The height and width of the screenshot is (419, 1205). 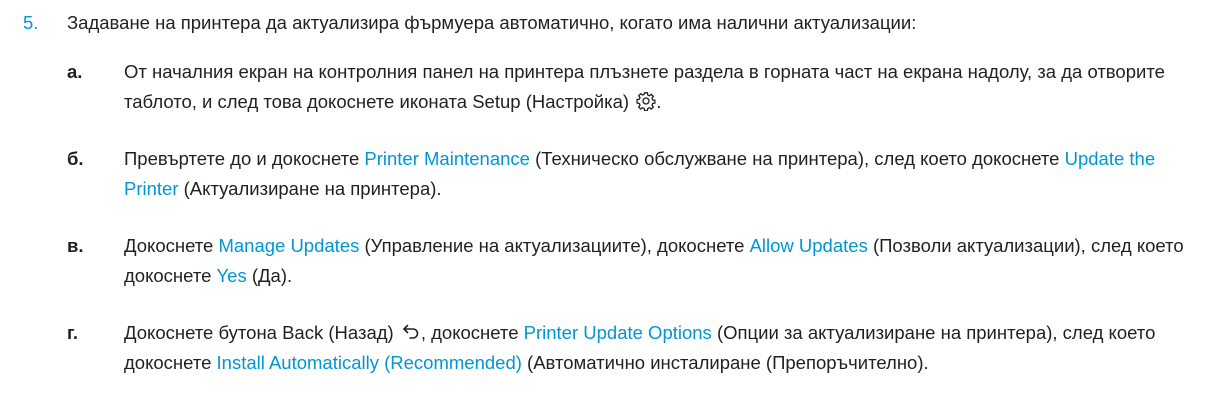 What do you see at coordinates (369, 362) in the screenshot?
I see `install-automatically-link: Install Automatically (Recommended)` at bounding box center [369, 362].